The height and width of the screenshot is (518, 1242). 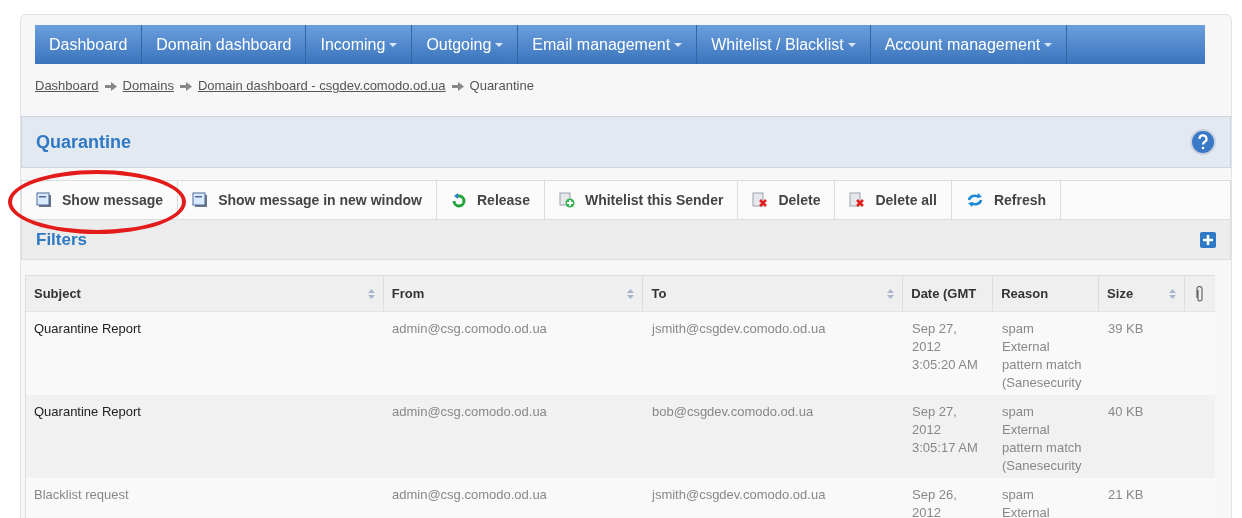 What do you see at coordinates (513, 293) in the screenshot?
I see `column-header: From` at bounding box center [513, 293].